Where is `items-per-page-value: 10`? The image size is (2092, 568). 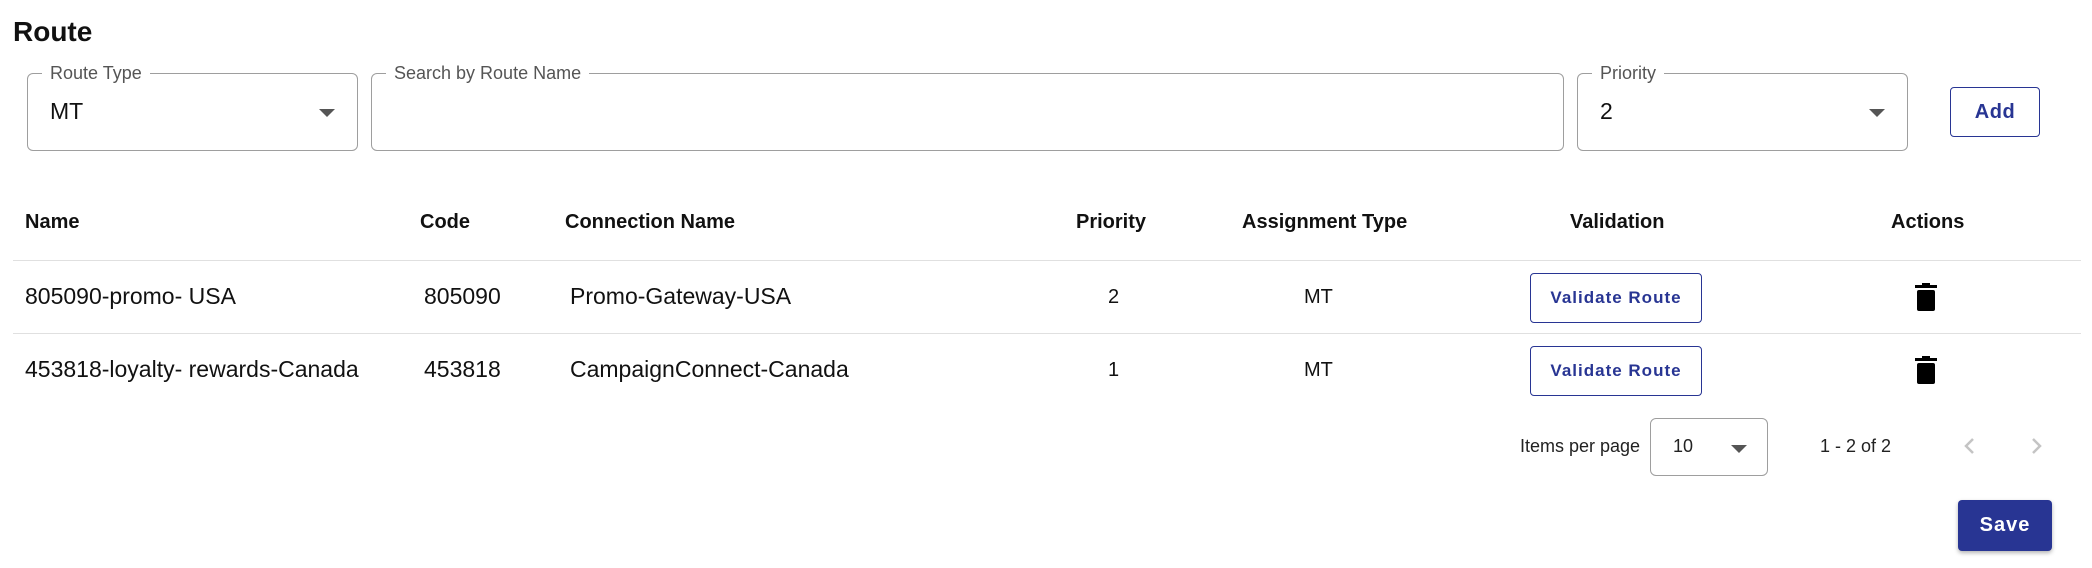 items-per-page-value: 10 is located at coordinates (1683, 446).